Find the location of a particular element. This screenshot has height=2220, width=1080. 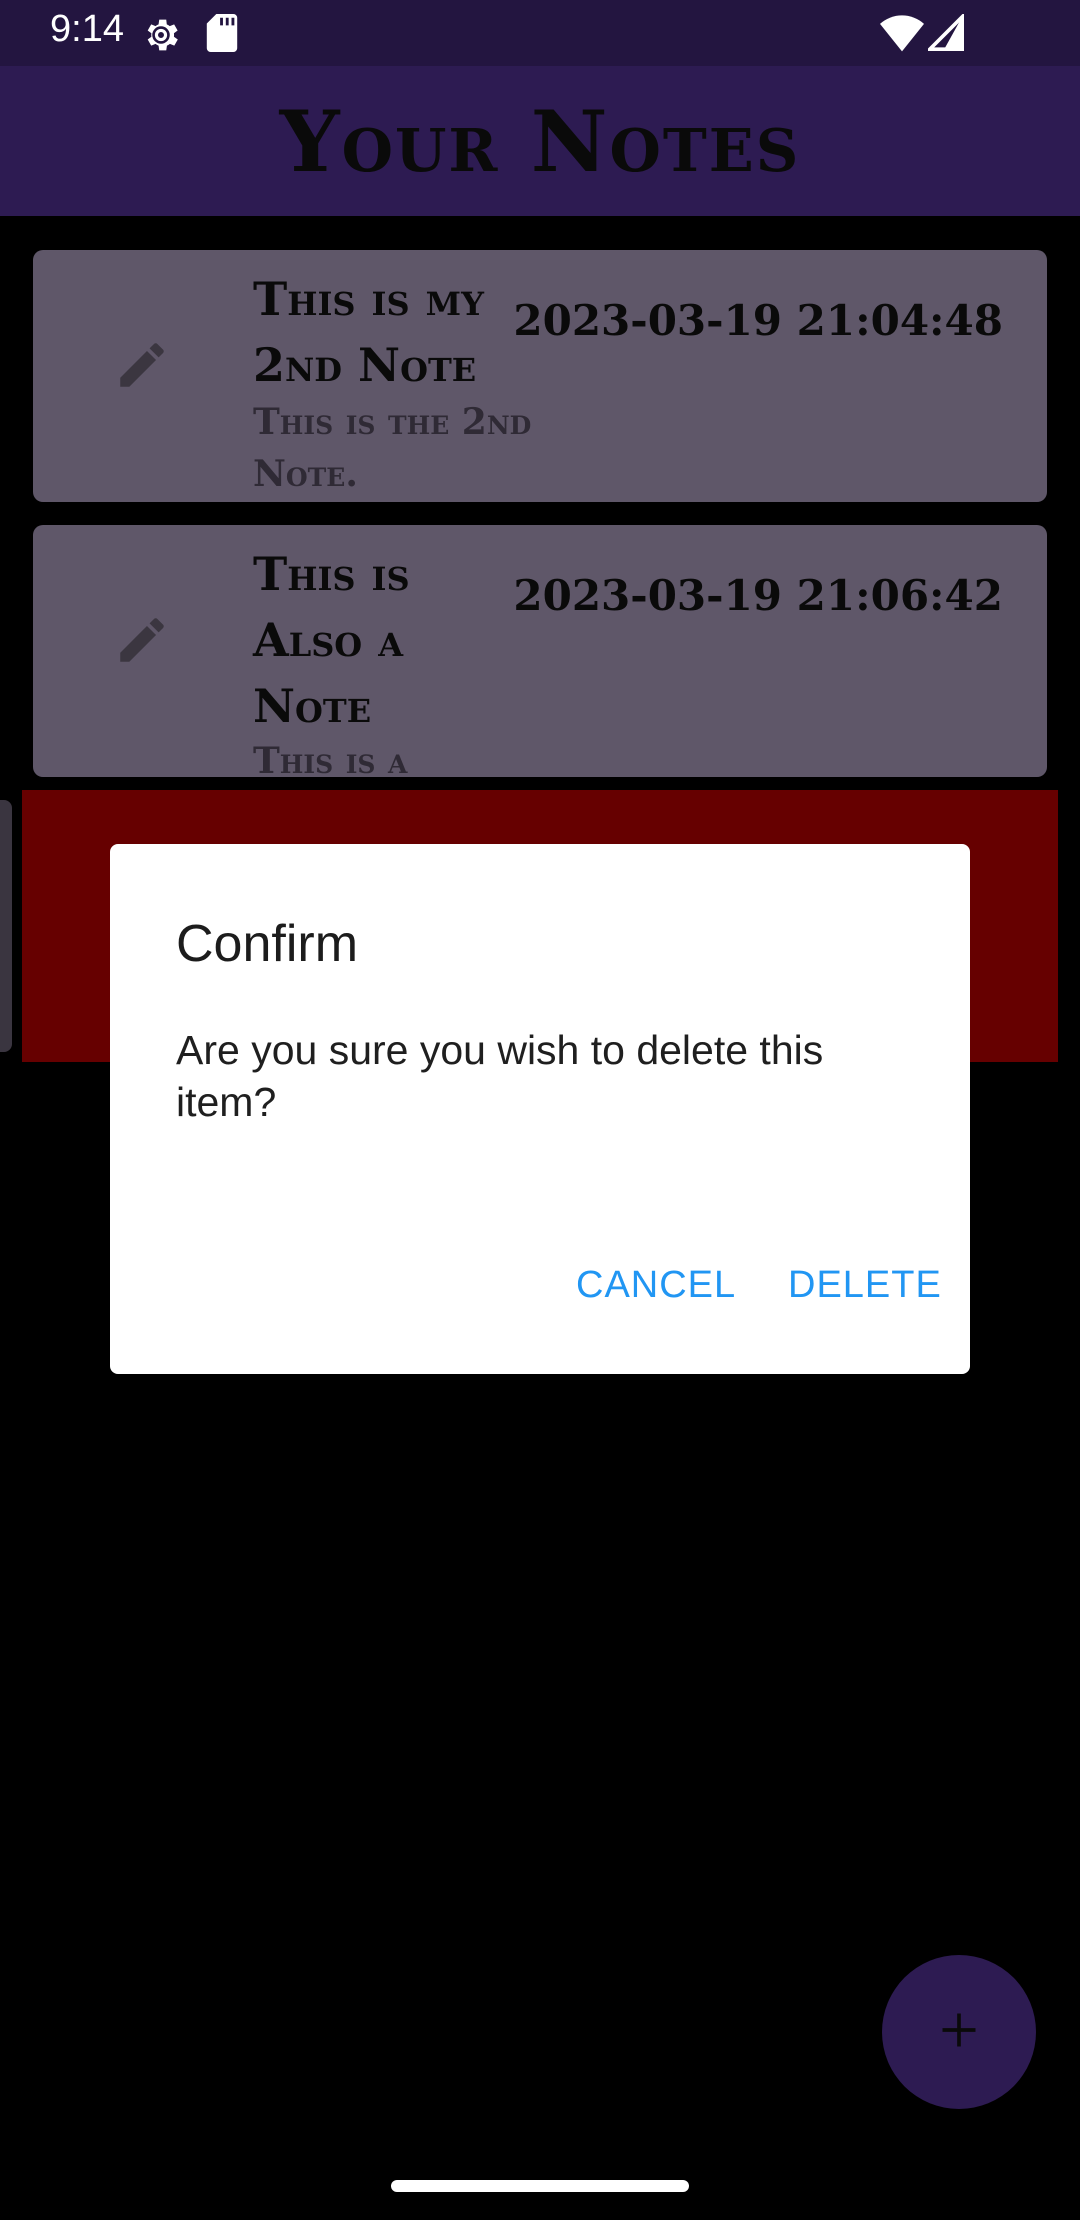

wifi-icon is located at coordinates (902, 35).